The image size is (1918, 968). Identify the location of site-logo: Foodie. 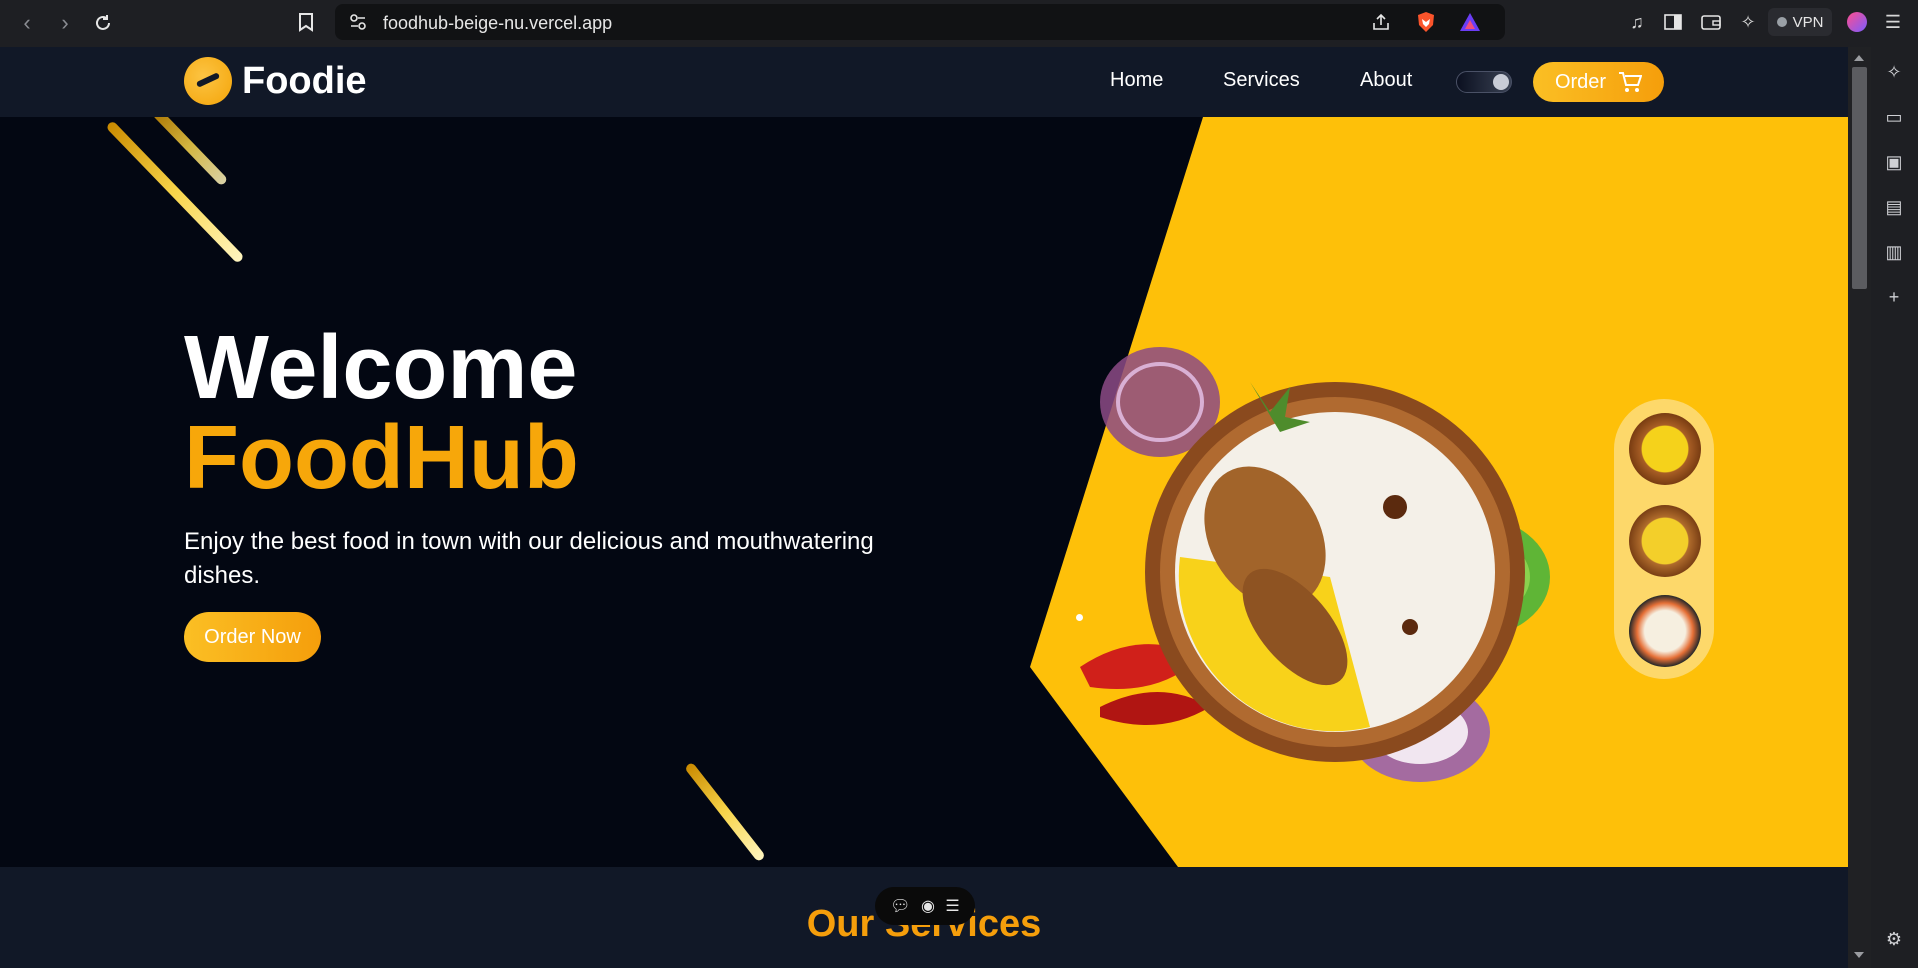
(275, 81).